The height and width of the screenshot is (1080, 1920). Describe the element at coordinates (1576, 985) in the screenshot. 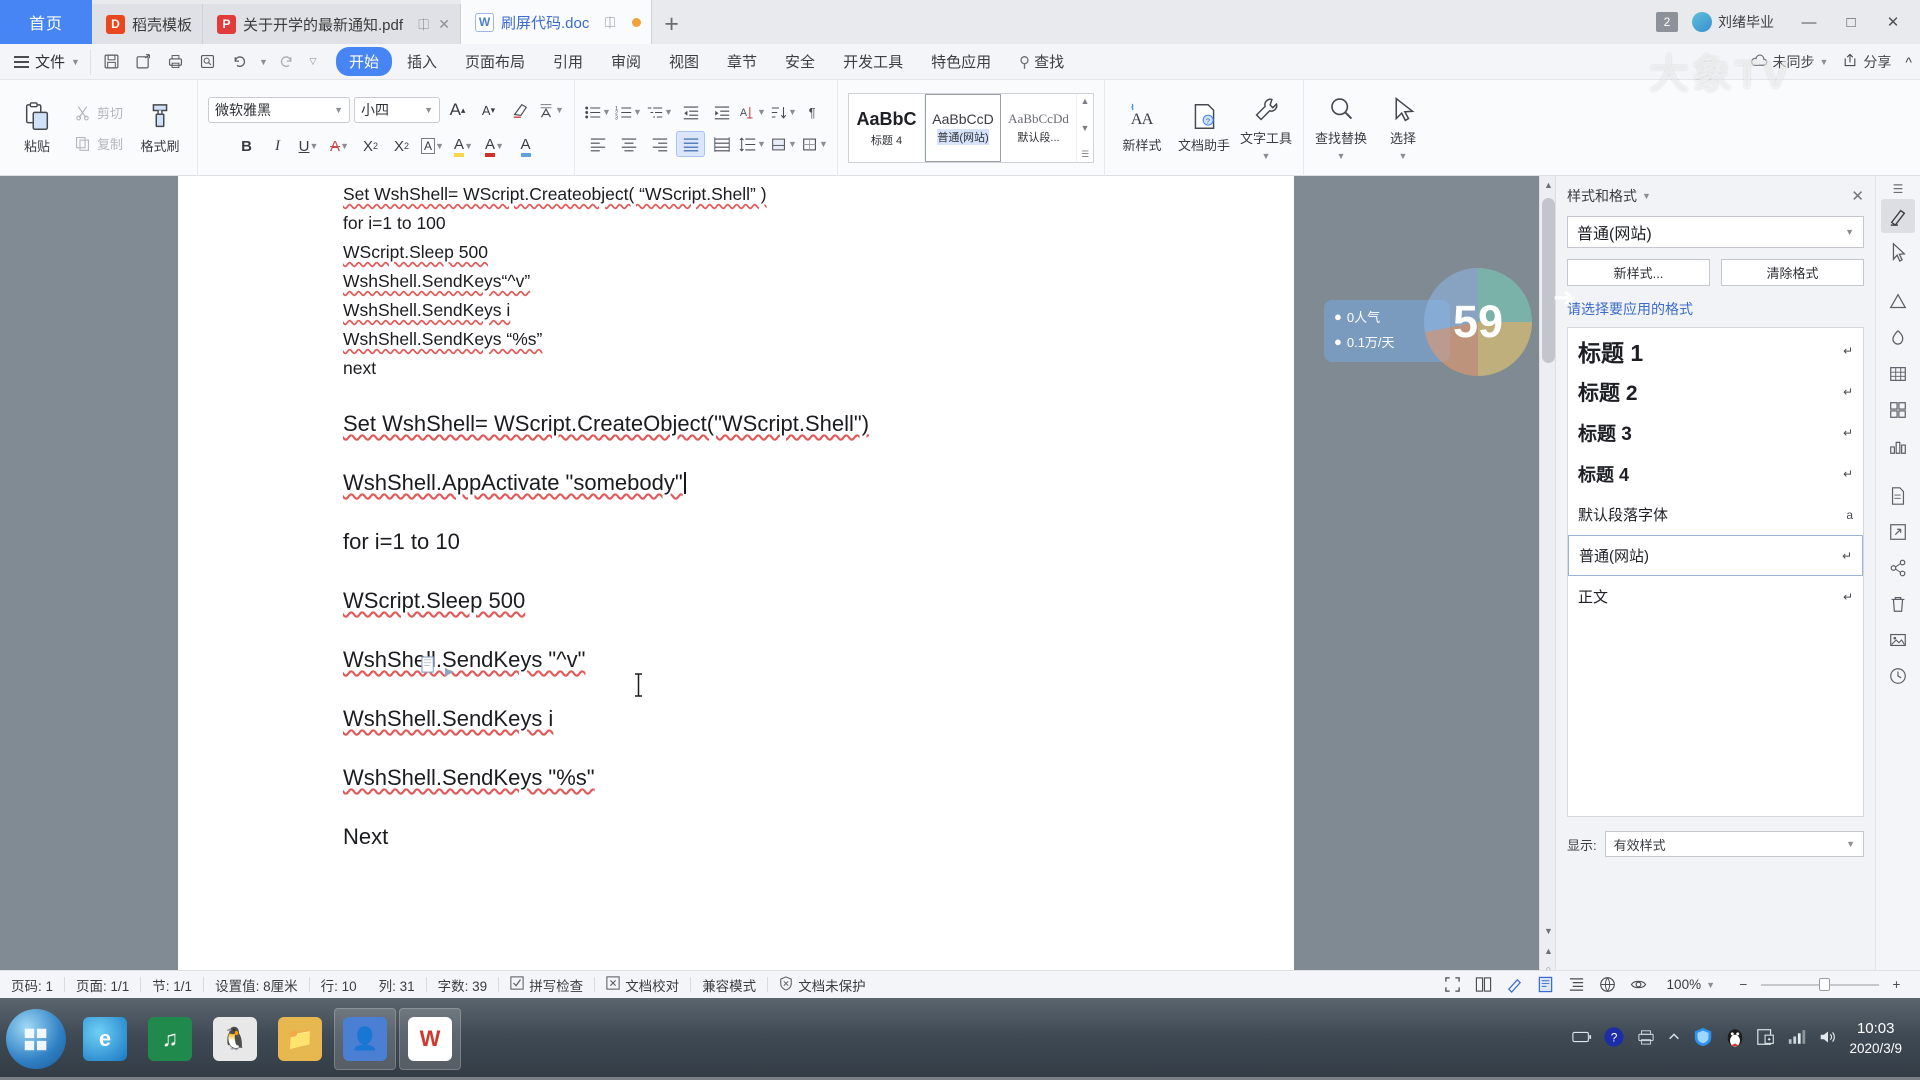

I see `outline-view-icon` at that location.